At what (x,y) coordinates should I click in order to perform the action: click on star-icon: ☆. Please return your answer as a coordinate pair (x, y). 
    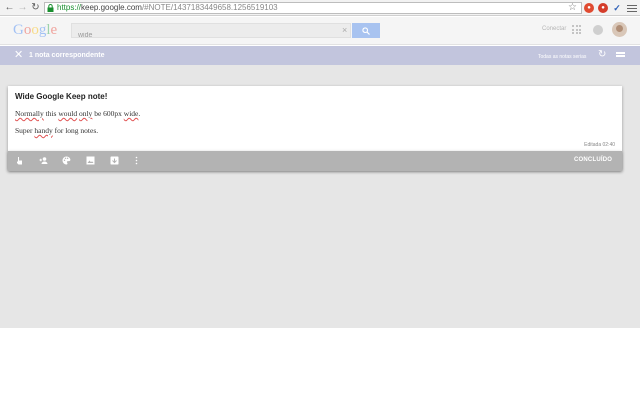
    Looking at the image, I should click on (572, 8).